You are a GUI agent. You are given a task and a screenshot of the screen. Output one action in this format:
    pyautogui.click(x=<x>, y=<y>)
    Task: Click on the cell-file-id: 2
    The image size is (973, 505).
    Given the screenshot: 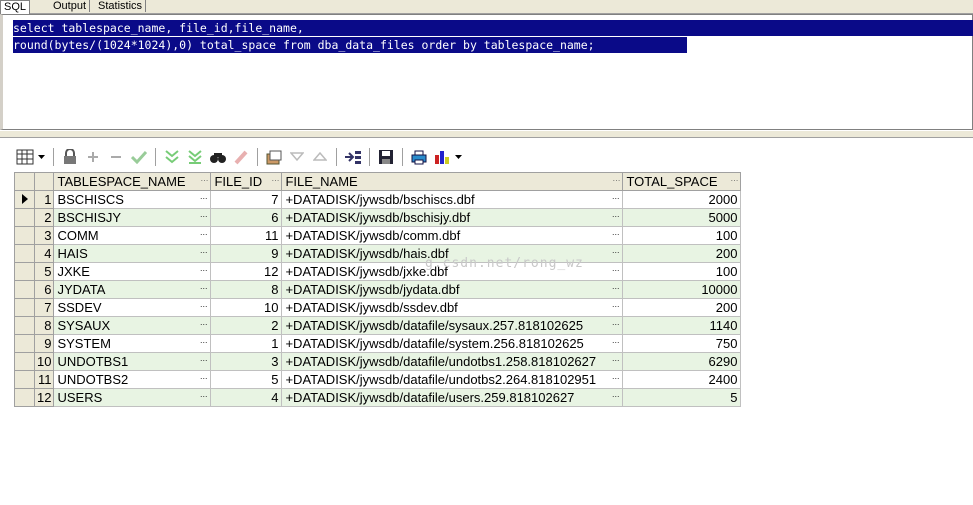 What is the action you would take?
    pyautogui.click(x=246, y=325)
    